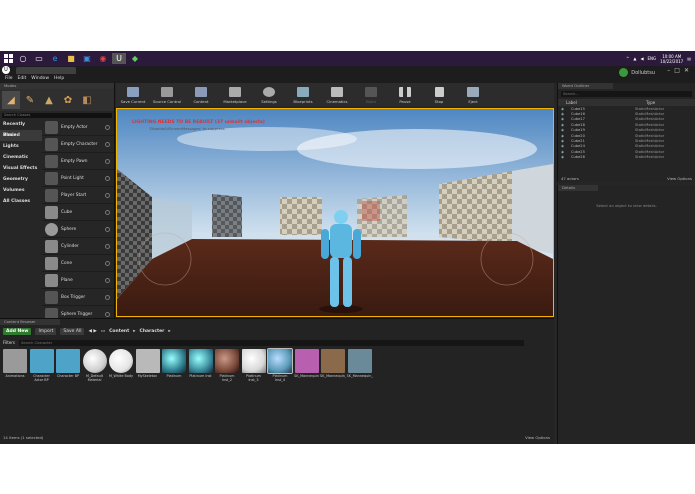 The width and height of the screenshot is (695, 494). Describe the element at coordinates (21, 201) in the screenshot. I see `category-all-classes: All Classes` at that location.